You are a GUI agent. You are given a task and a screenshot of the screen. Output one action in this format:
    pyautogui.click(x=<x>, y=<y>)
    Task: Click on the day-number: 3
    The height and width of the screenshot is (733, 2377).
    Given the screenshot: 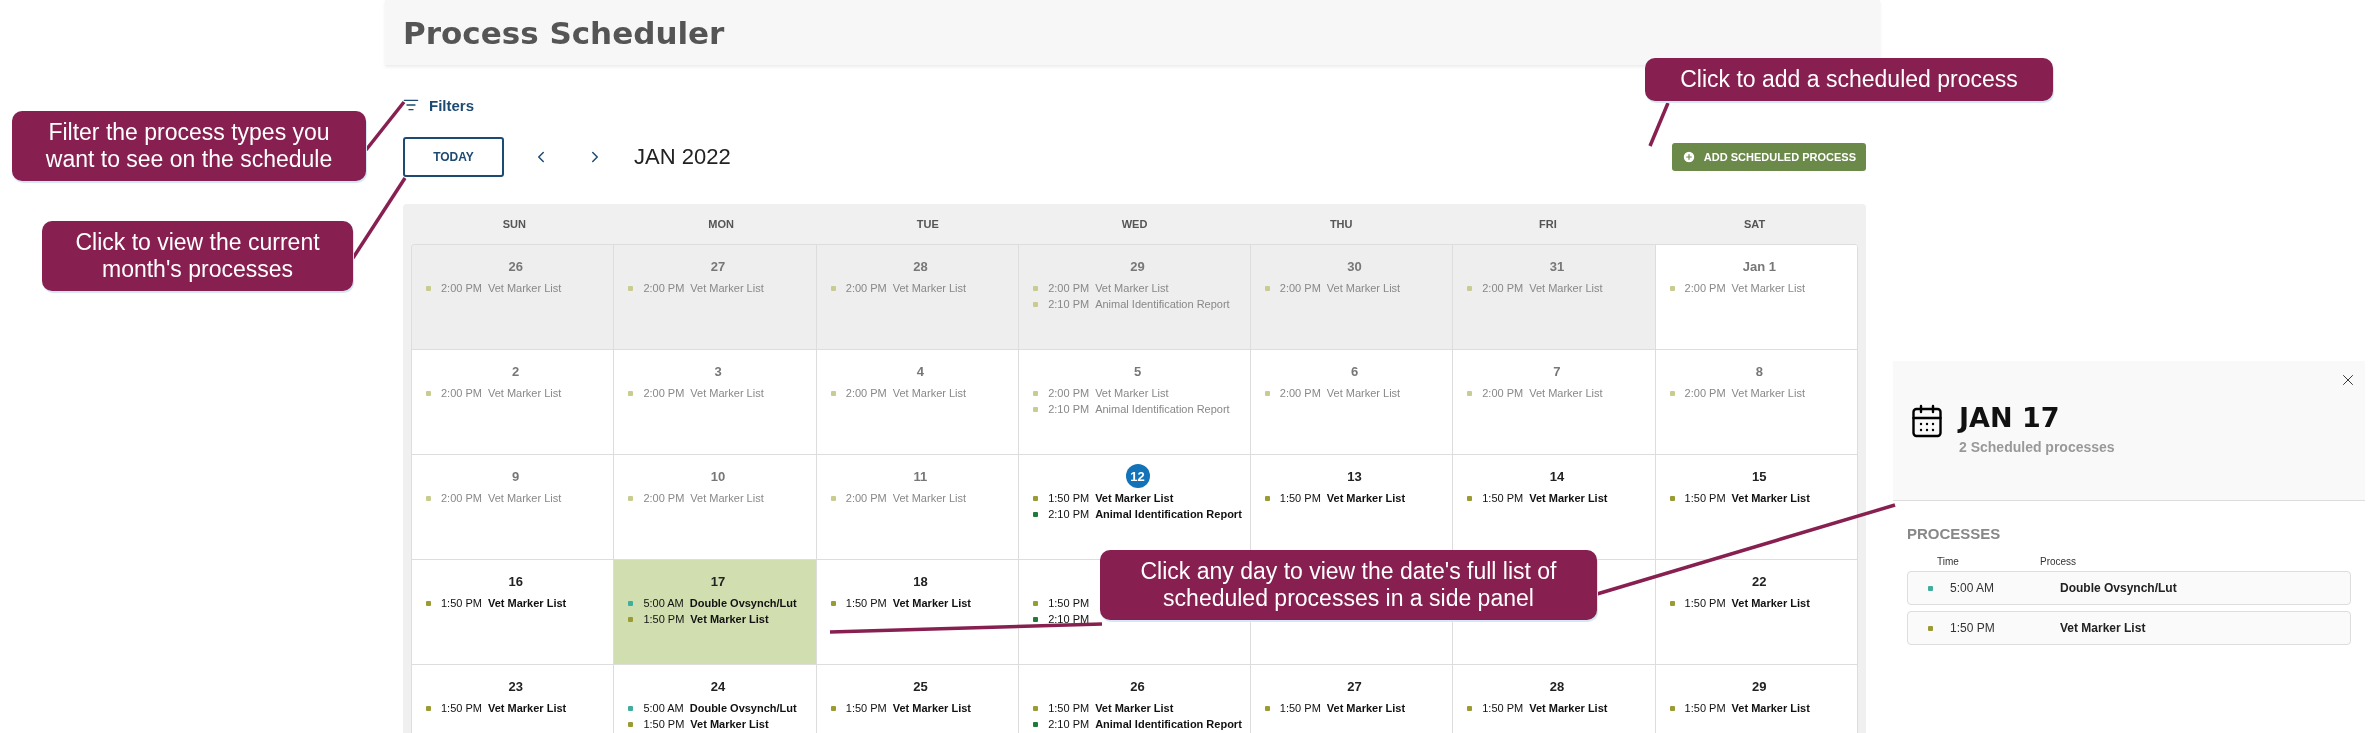 What is the action you would take?
    pyautogui.click(x=718, y=371)
    